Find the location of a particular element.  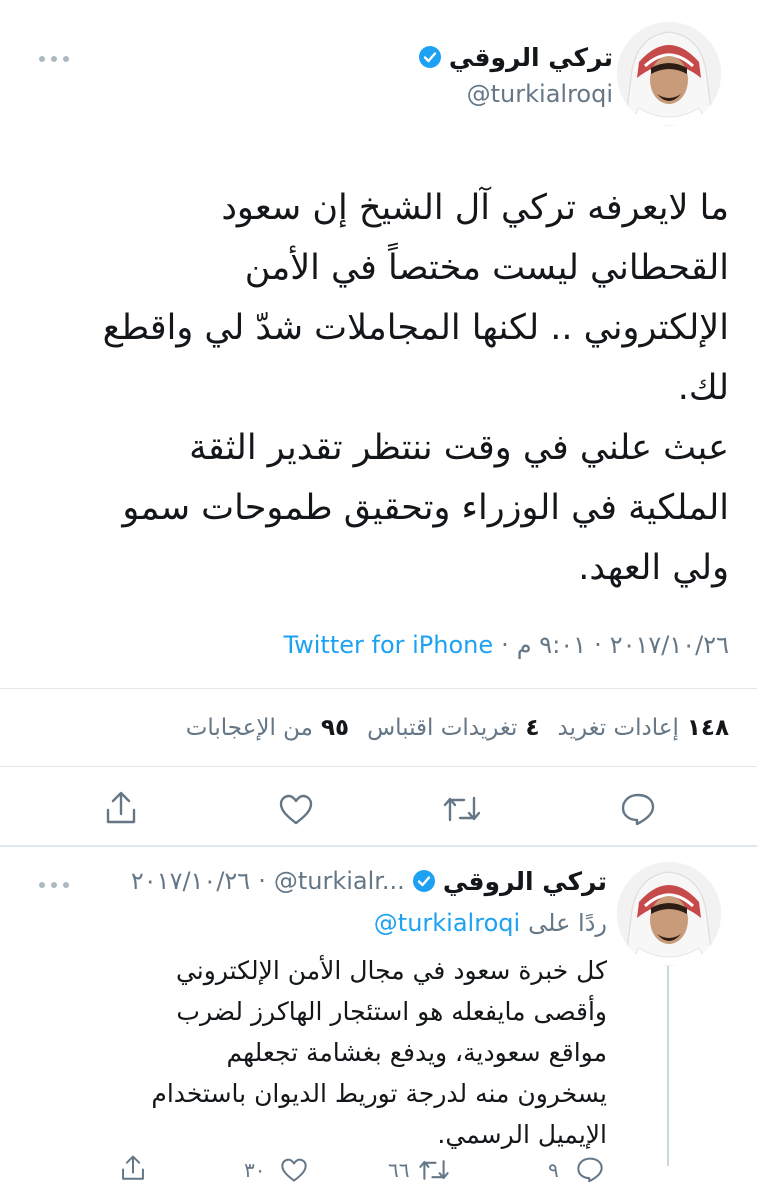

quotes-stat: ٤ تغريدات اقتباس is located at coordinates (453, 728).